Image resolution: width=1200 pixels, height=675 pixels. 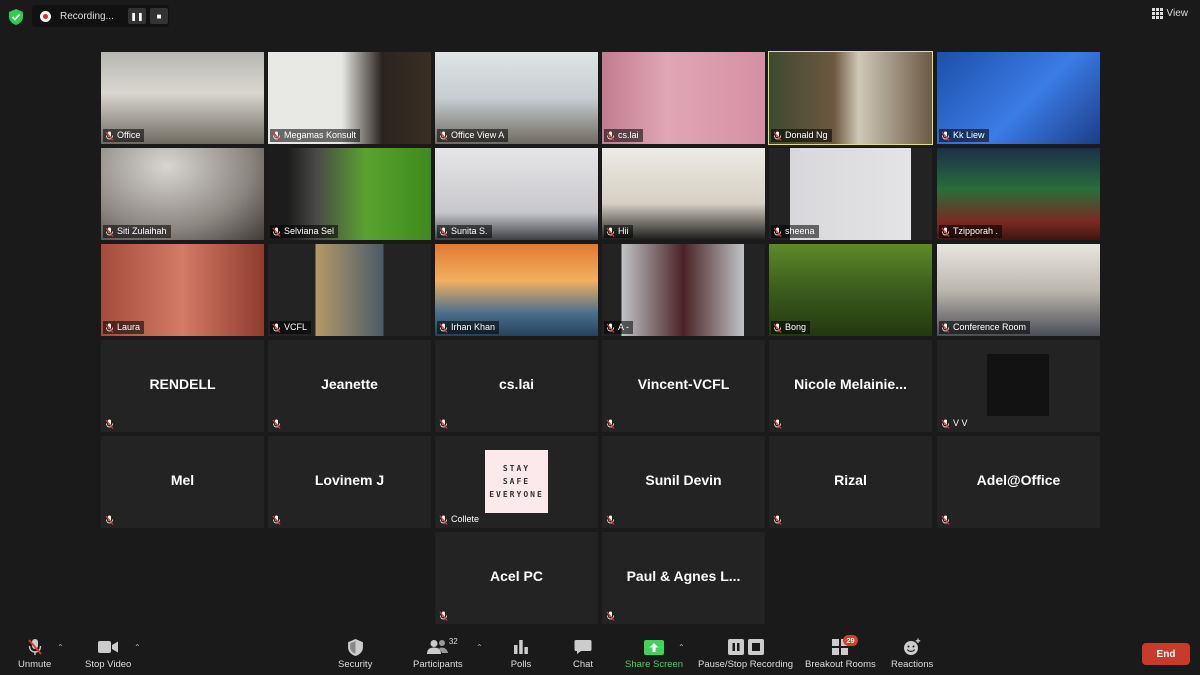 I want to click on stop-recording-button: ■, so click(x=159, y=16).